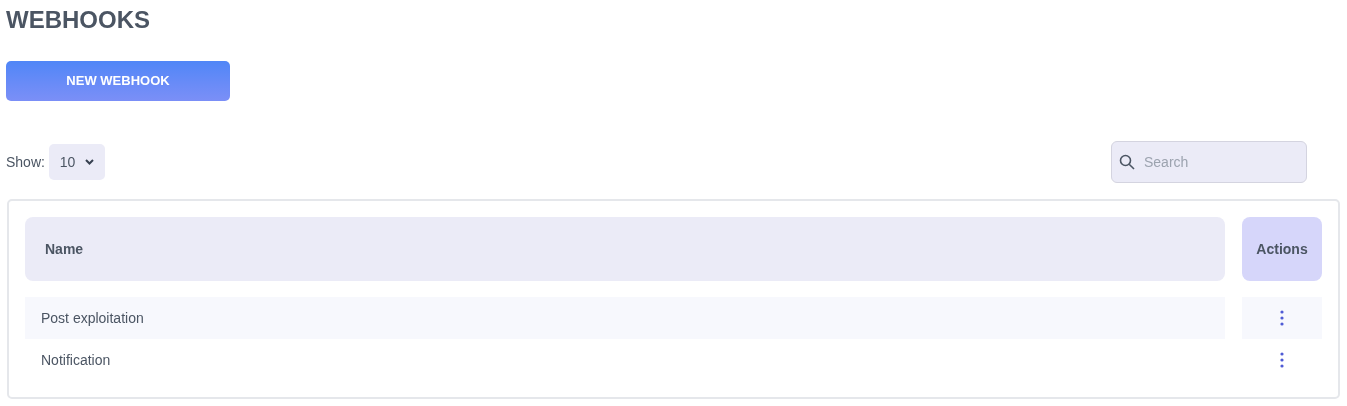 The image size is (1347, 406). I want to click on page-title: WEBHOOKS, so click(78, 20).